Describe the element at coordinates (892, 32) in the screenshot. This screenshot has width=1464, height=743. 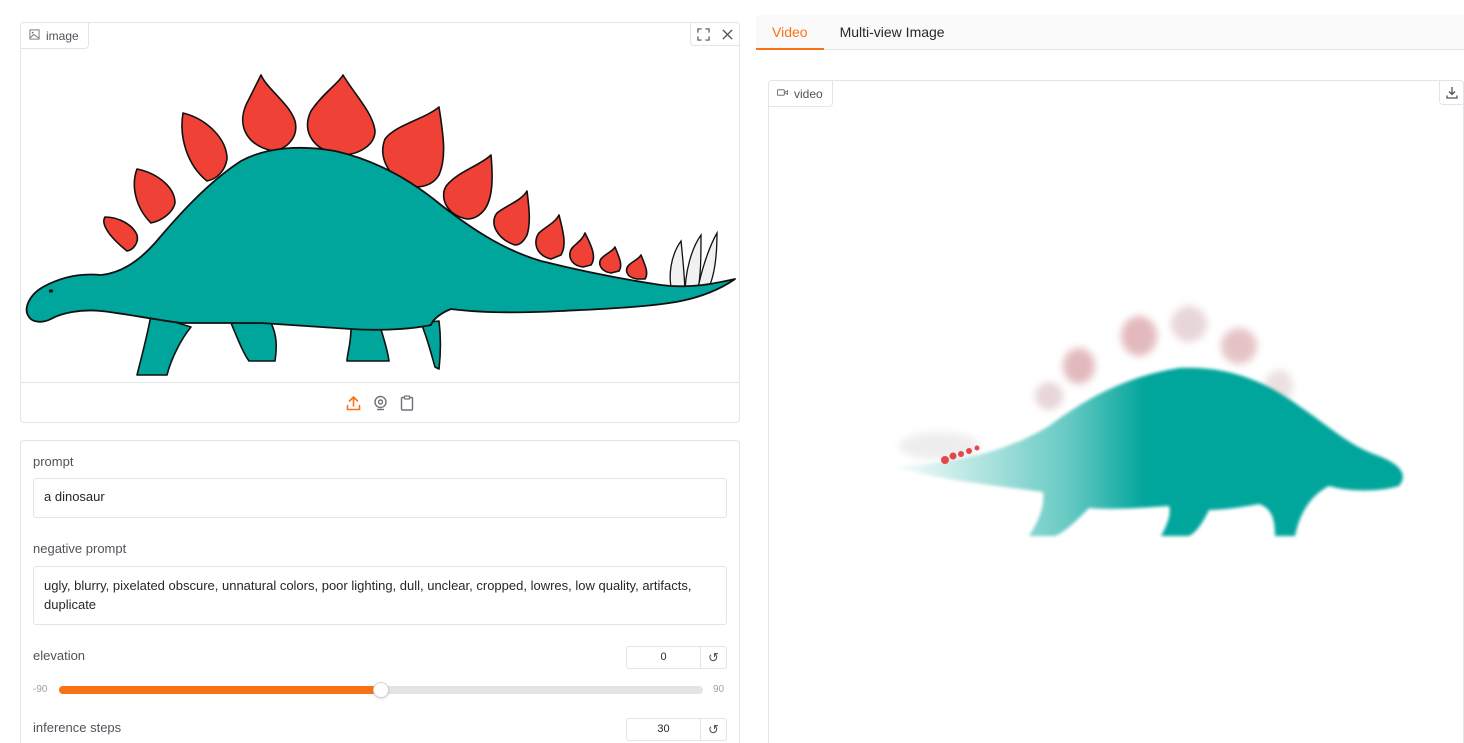
I see `tab-multi-view-image: Multi-view Image` at that location.